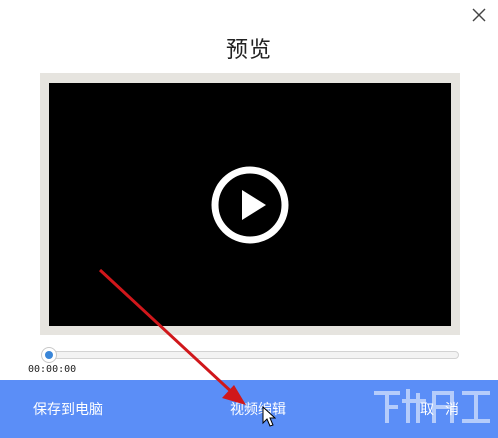 The height and width of the screenshot is (438, 498). What do you see at coordinates (68, 409) in the screenshot?
I see `save-to-computer-button: 保存到电脑` at bounding box center [68, 409].